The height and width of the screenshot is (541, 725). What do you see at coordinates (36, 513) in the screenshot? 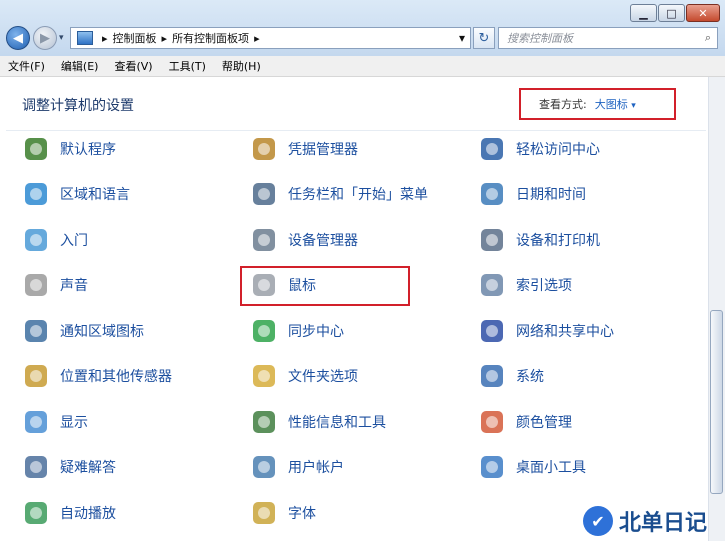
I see `autoplay-icon` at bounding box center [36, 513].